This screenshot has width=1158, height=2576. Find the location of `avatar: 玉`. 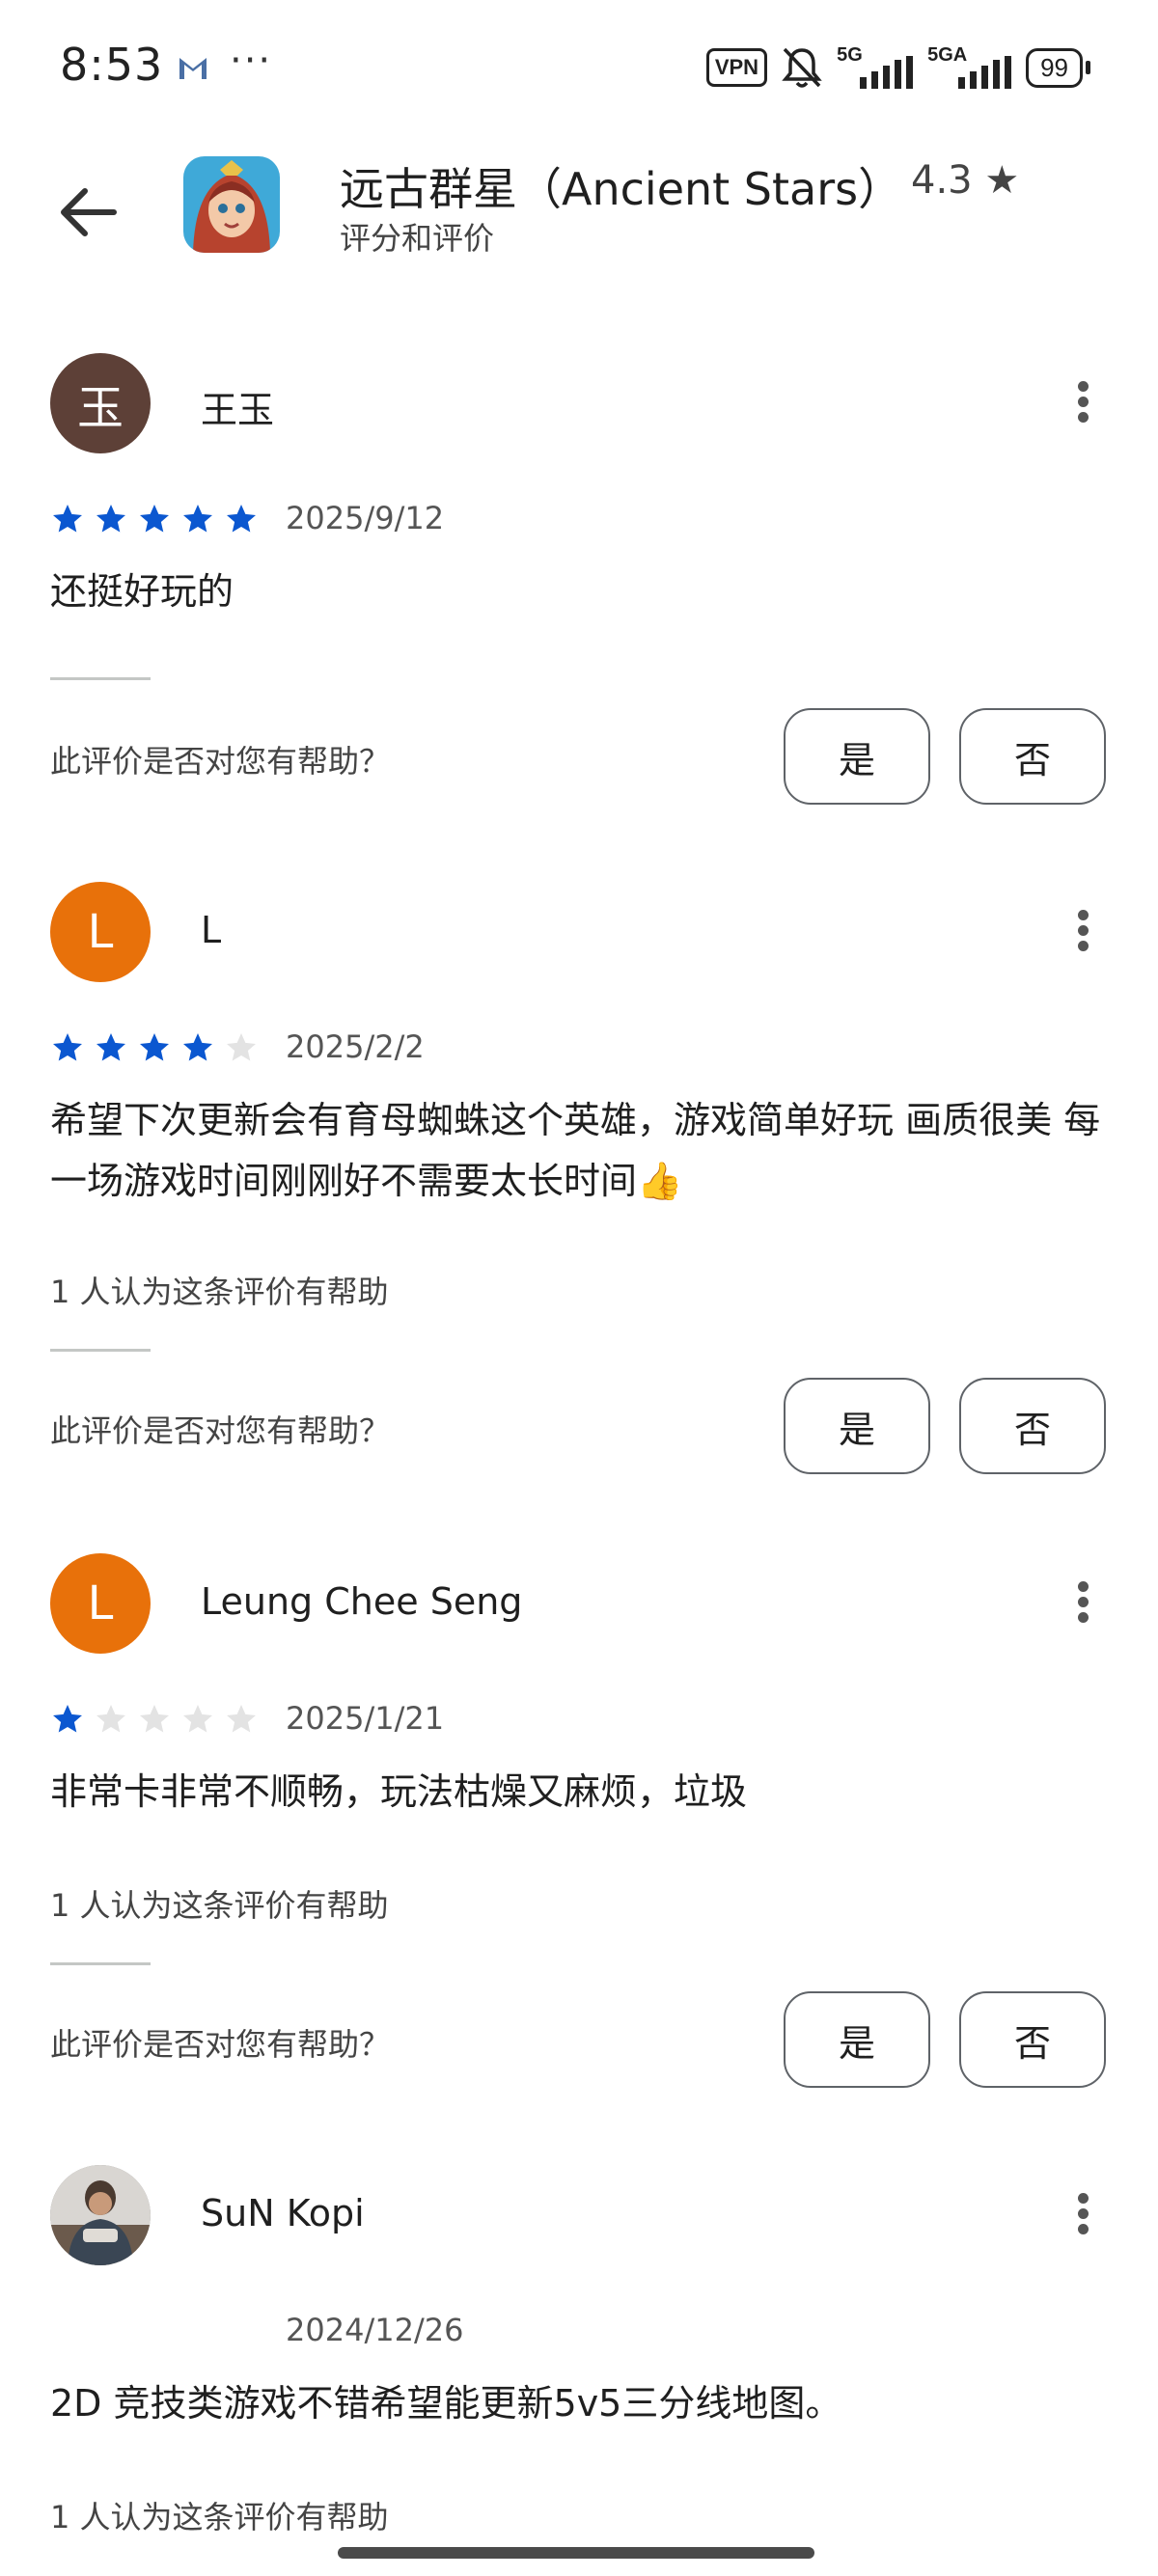

avatar: 玉 is located at coordinates (100, 403).